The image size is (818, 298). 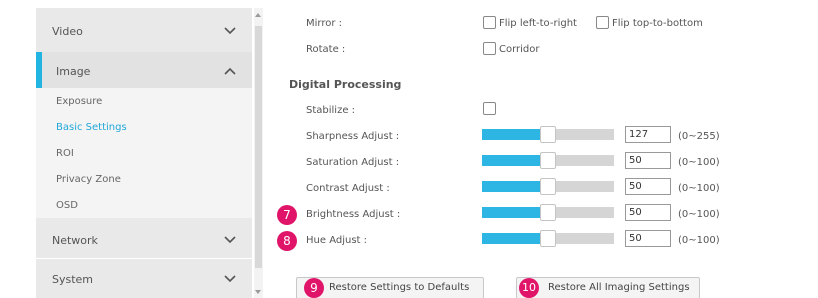 I want to click on rotate-label: Rotate :, so click(x=326, y=49).